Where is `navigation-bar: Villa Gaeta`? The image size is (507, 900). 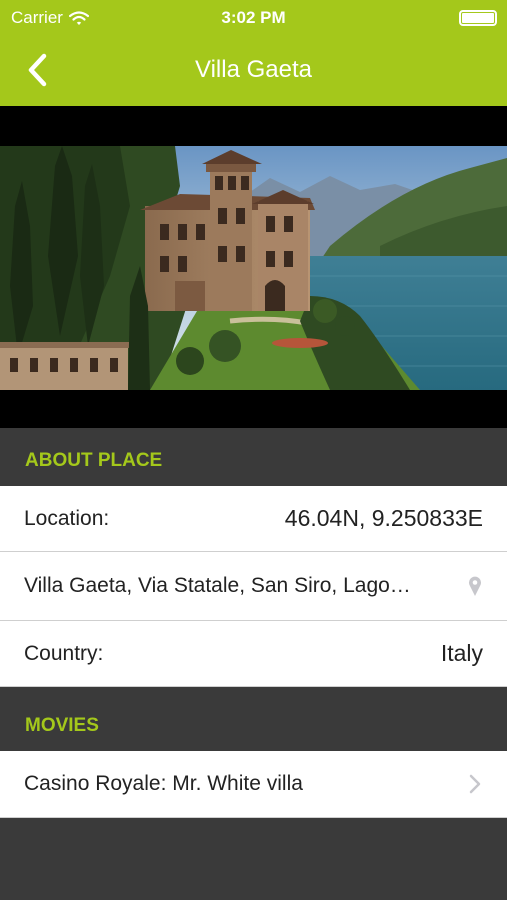 navigation-bar: Villa Gaeta is located at coordinates (253, 72).